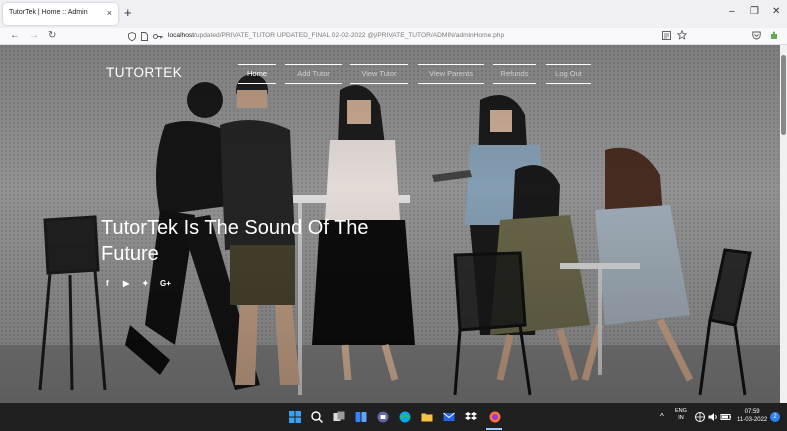 Image resolution: width=787 pixels, height=431 pixels. Describe the element at coordinates (132, 36) in the screenshot. I see `shield-icon` at that location.